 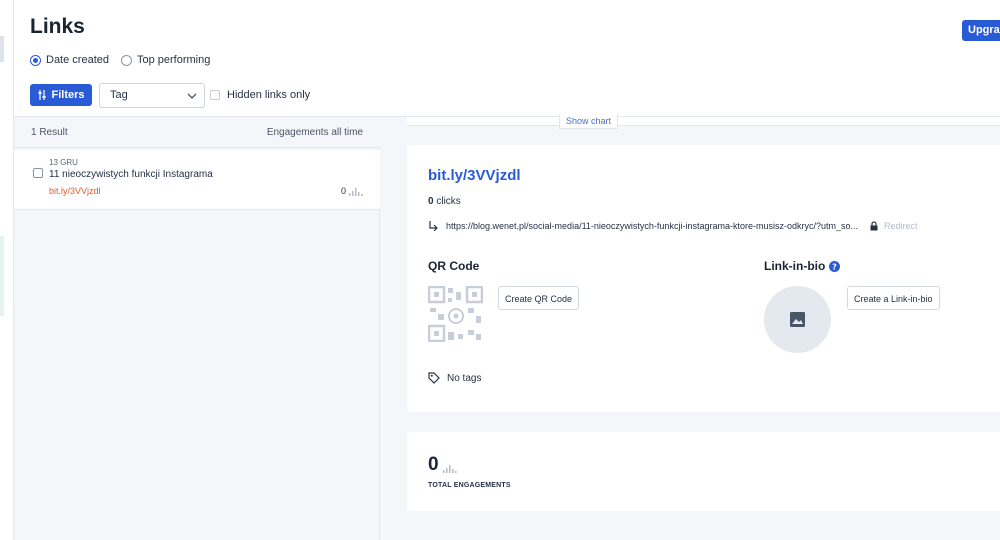 I want to click on tags-row: No tags, so click(x=454, y=378).